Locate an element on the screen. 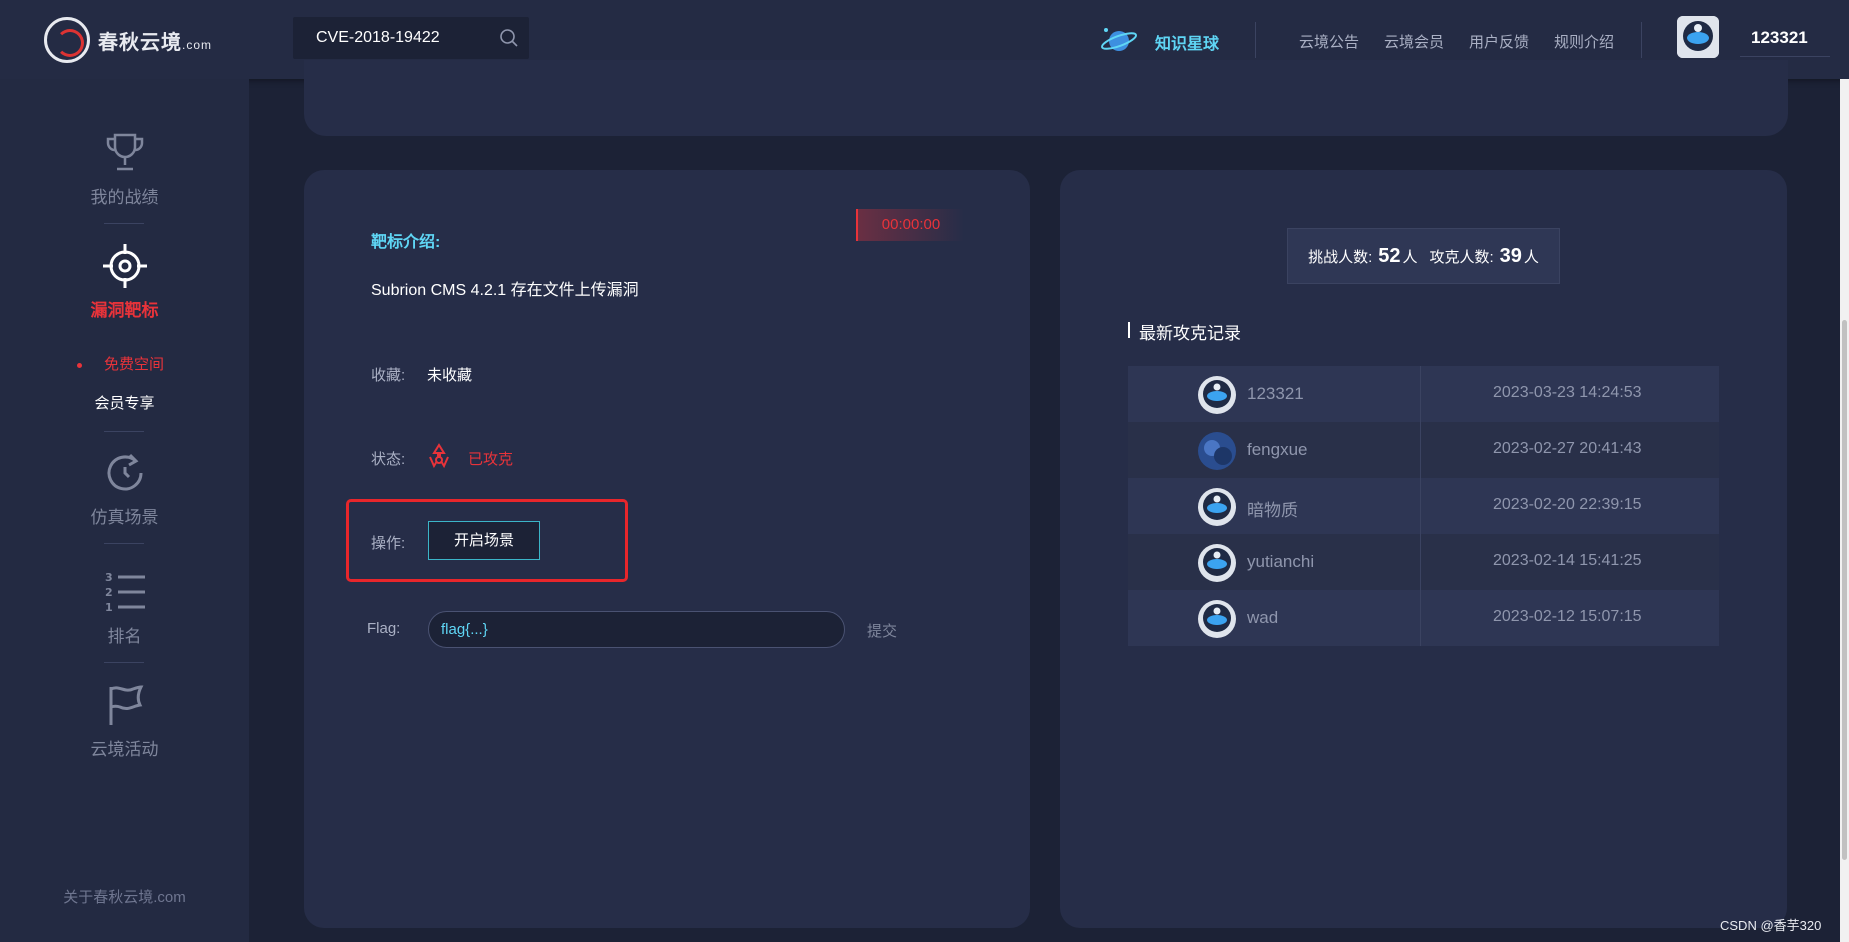 The width and height of the screenshot is (1849, 942). records-title: 最新攻克记录 is located at coordinates (1184, 331).